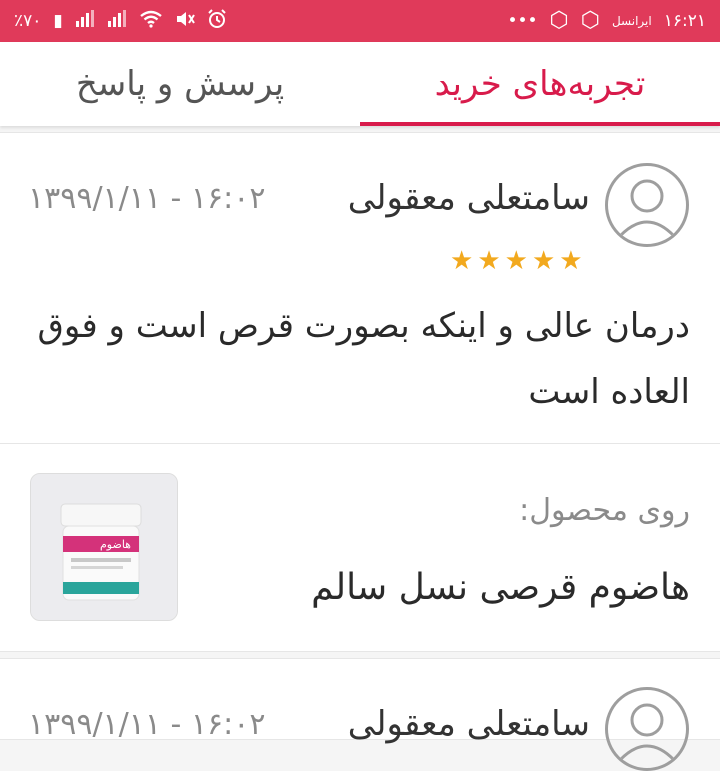 The image size is (720, 771). What do you see at coordinates (115, 544) in the screenshot?
I see `jar-brand-text: هاضوم` at bounding box center [115, 544].